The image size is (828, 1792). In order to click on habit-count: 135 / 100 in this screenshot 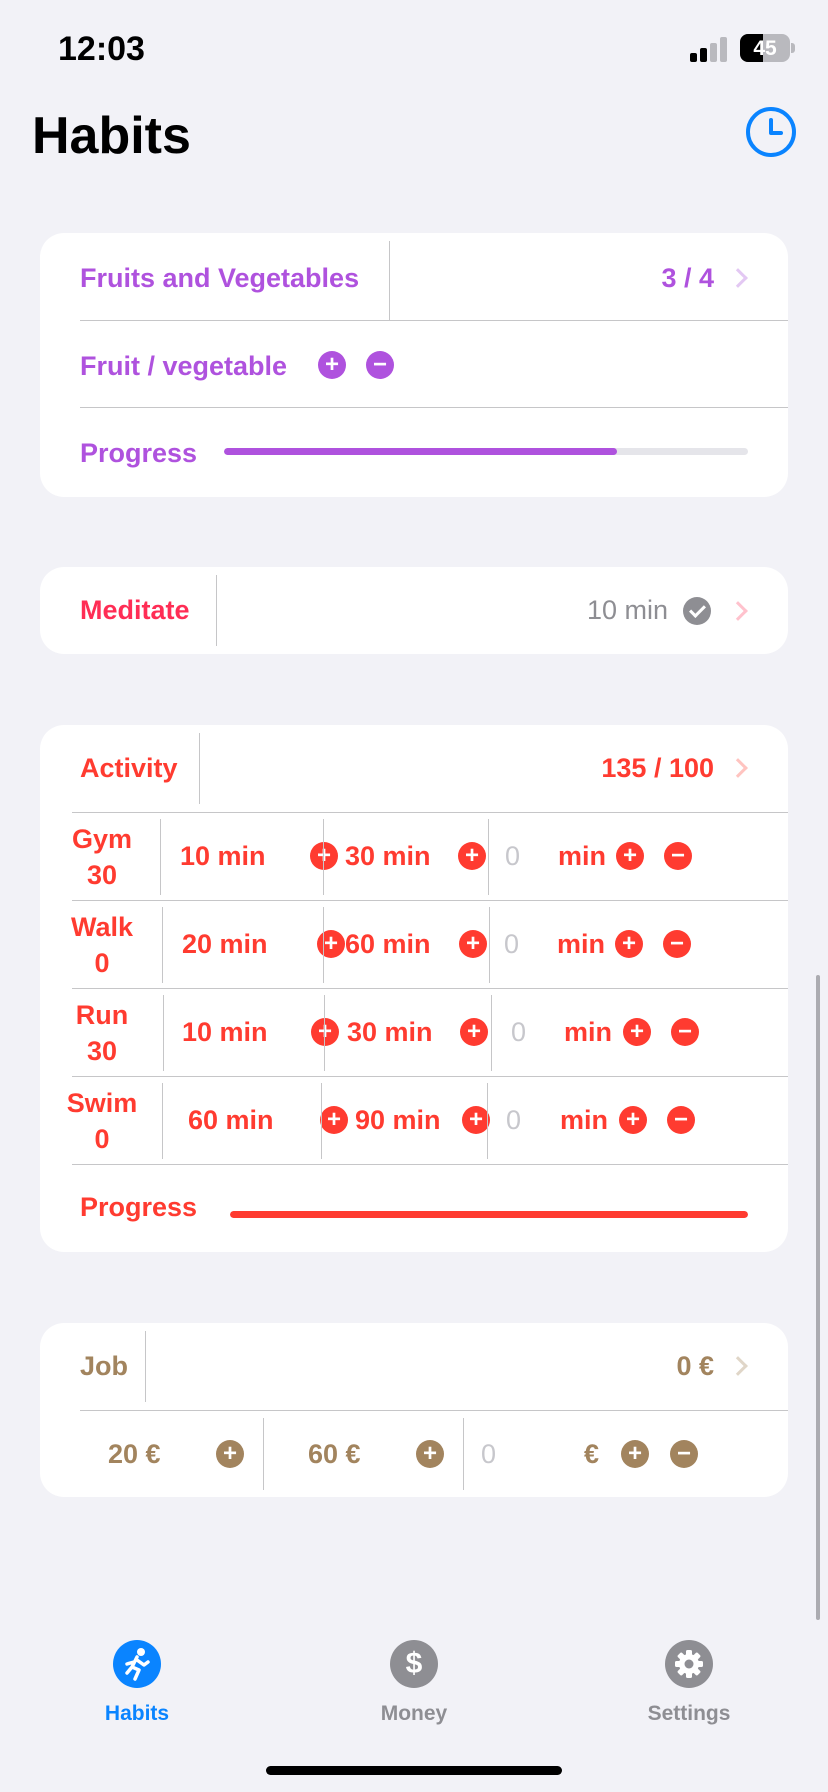, I will do `click(657, 768)`.